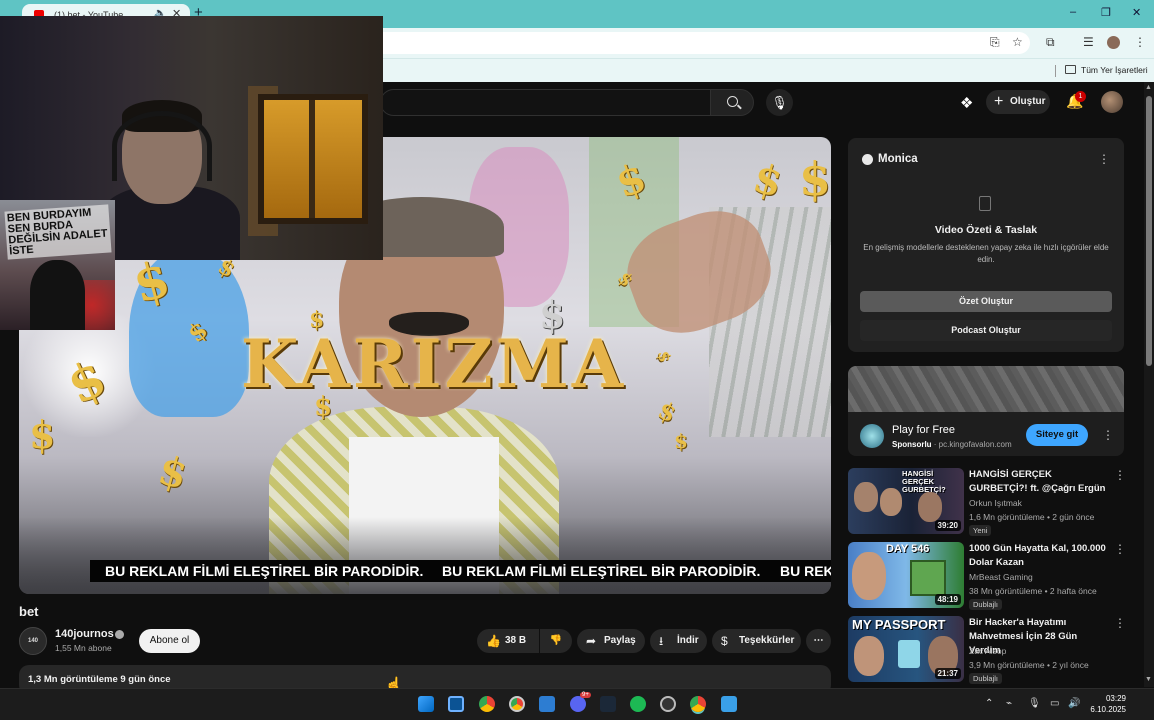 This screenshot has width=1154, height=720. Describe the element at coordinates (724, 641) in the screenshot. I see `super-thanks-icon: $` at that location.